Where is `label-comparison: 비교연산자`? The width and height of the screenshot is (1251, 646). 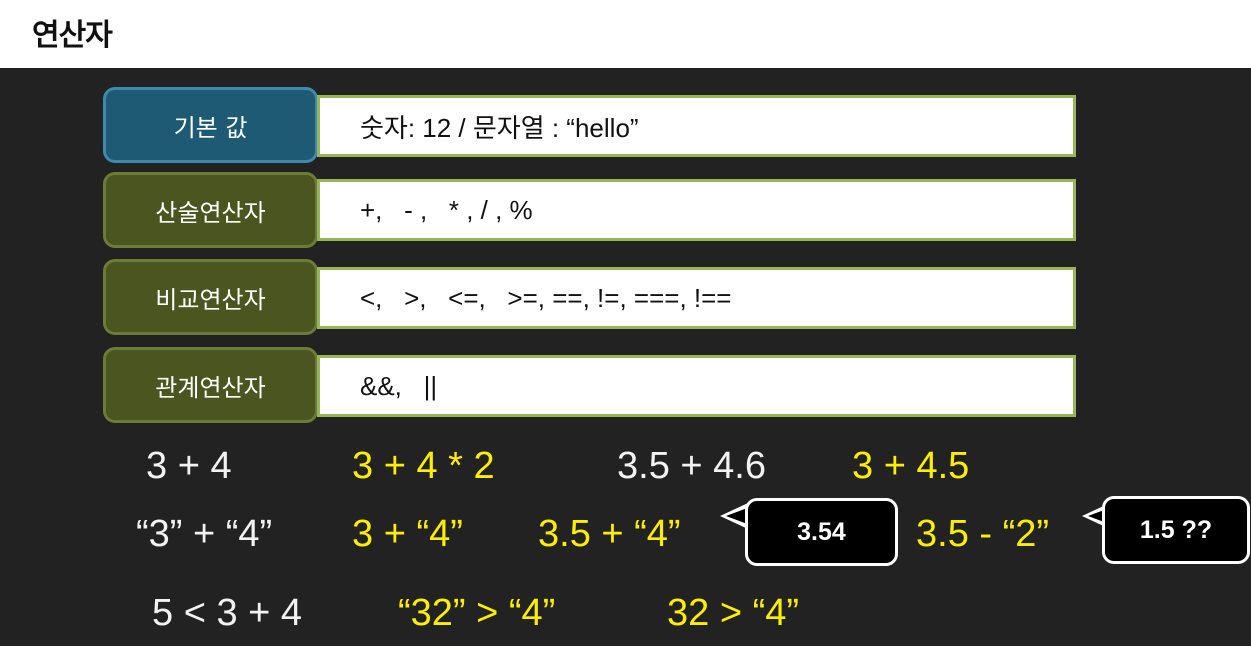 label-comparison: 비교연산자 is located at coordinates (210, 297).